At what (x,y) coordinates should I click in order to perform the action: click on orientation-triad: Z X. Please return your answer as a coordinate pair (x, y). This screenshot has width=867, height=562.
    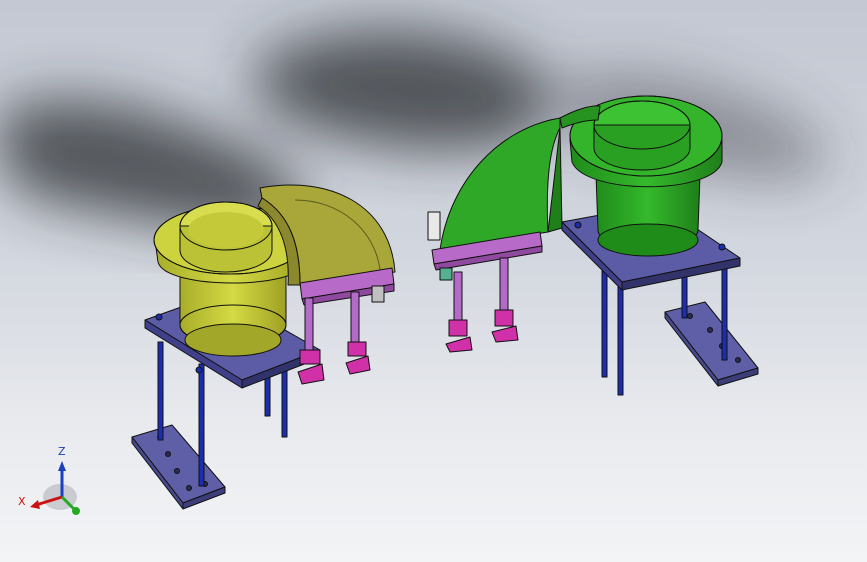
    Looking at the image, I should click on (54, 485).